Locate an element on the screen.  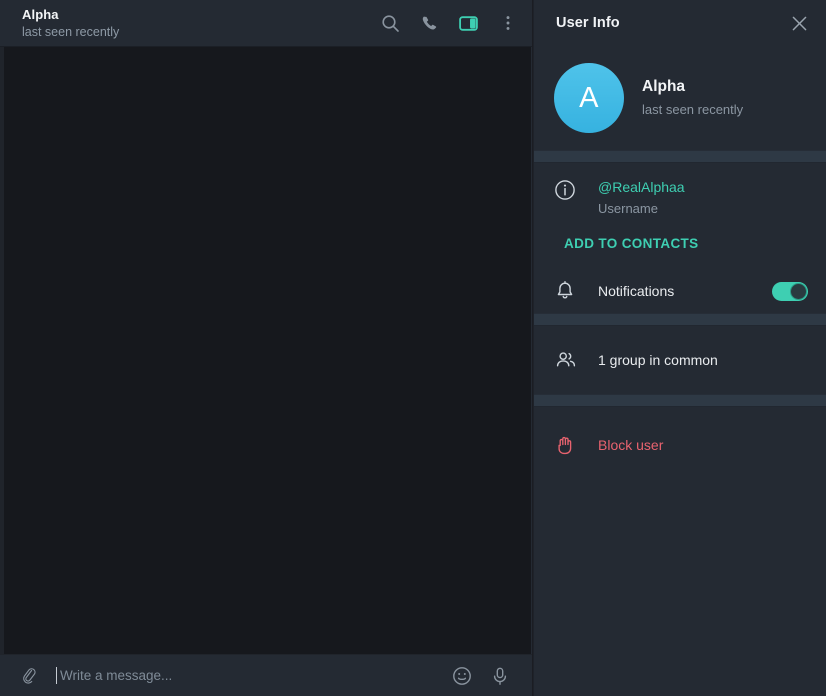
people-icon is located at coordinates (571, 360).